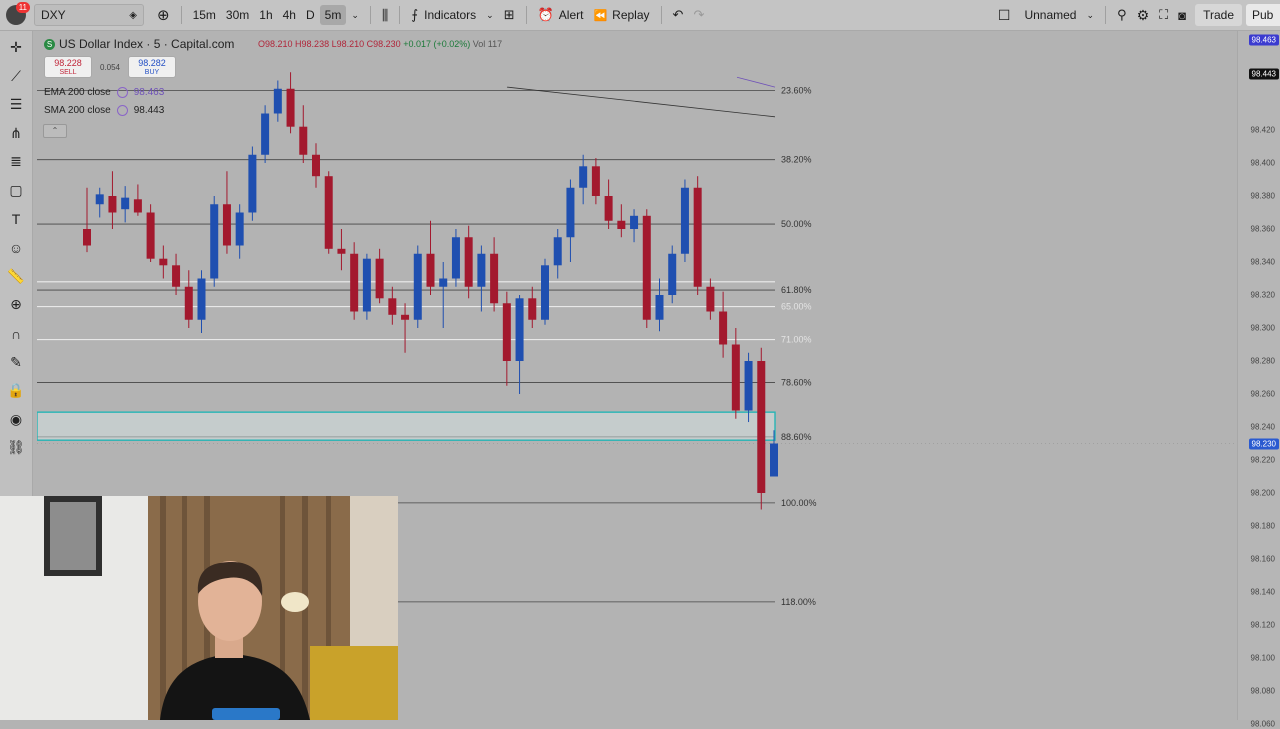 The image size is (1280, 729). I want to click on ema-visibility-icon, so click(122, 92).